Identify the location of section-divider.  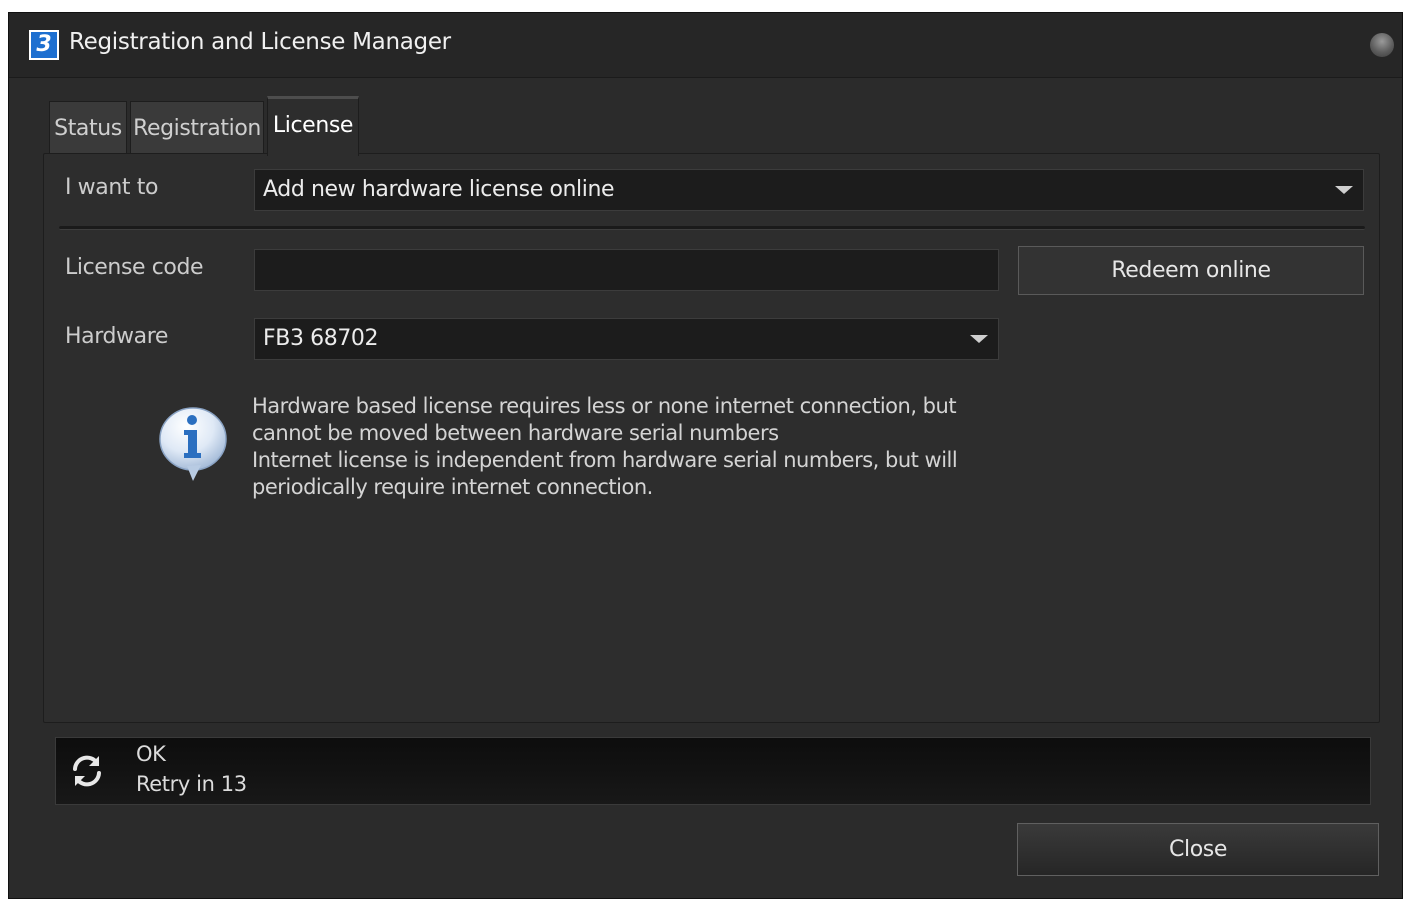
(712, 228).